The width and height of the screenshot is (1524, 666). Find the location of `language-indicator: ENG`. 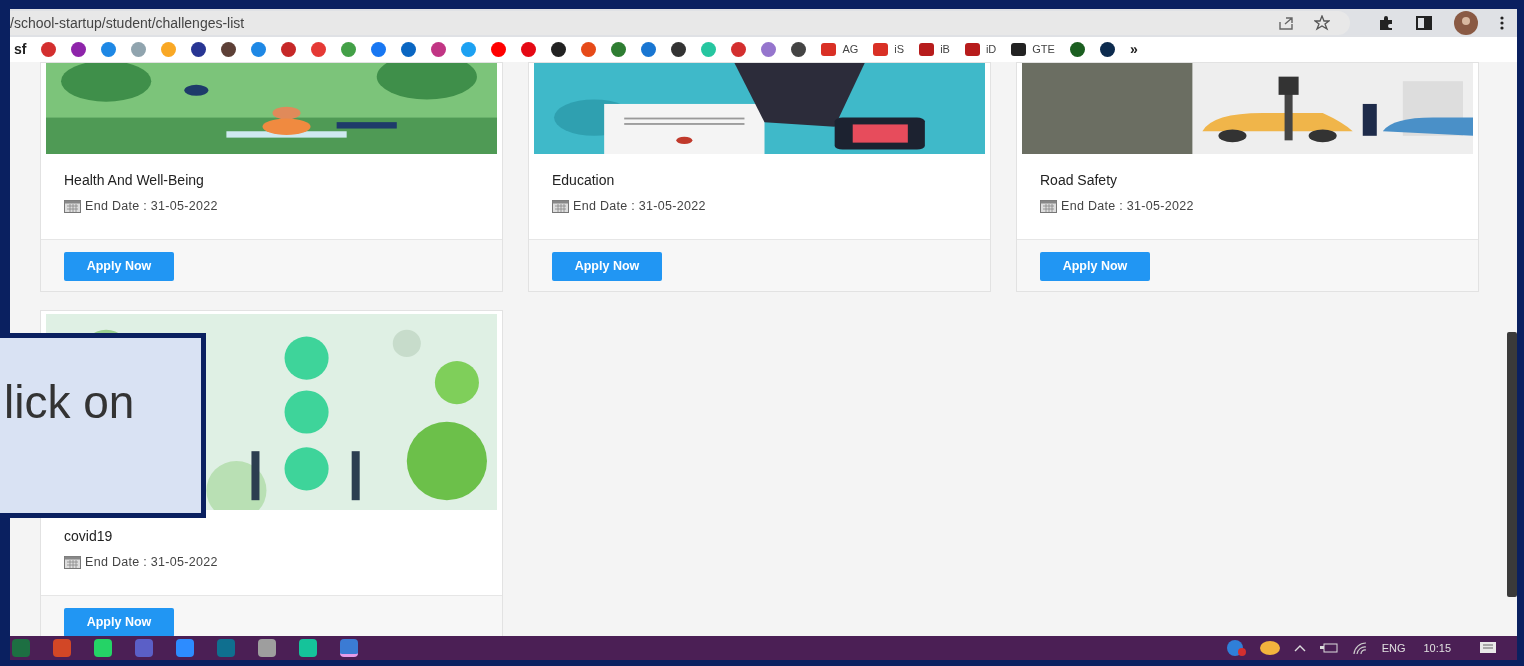

language-indicator: ENG is located at coordinates (1393, 648).